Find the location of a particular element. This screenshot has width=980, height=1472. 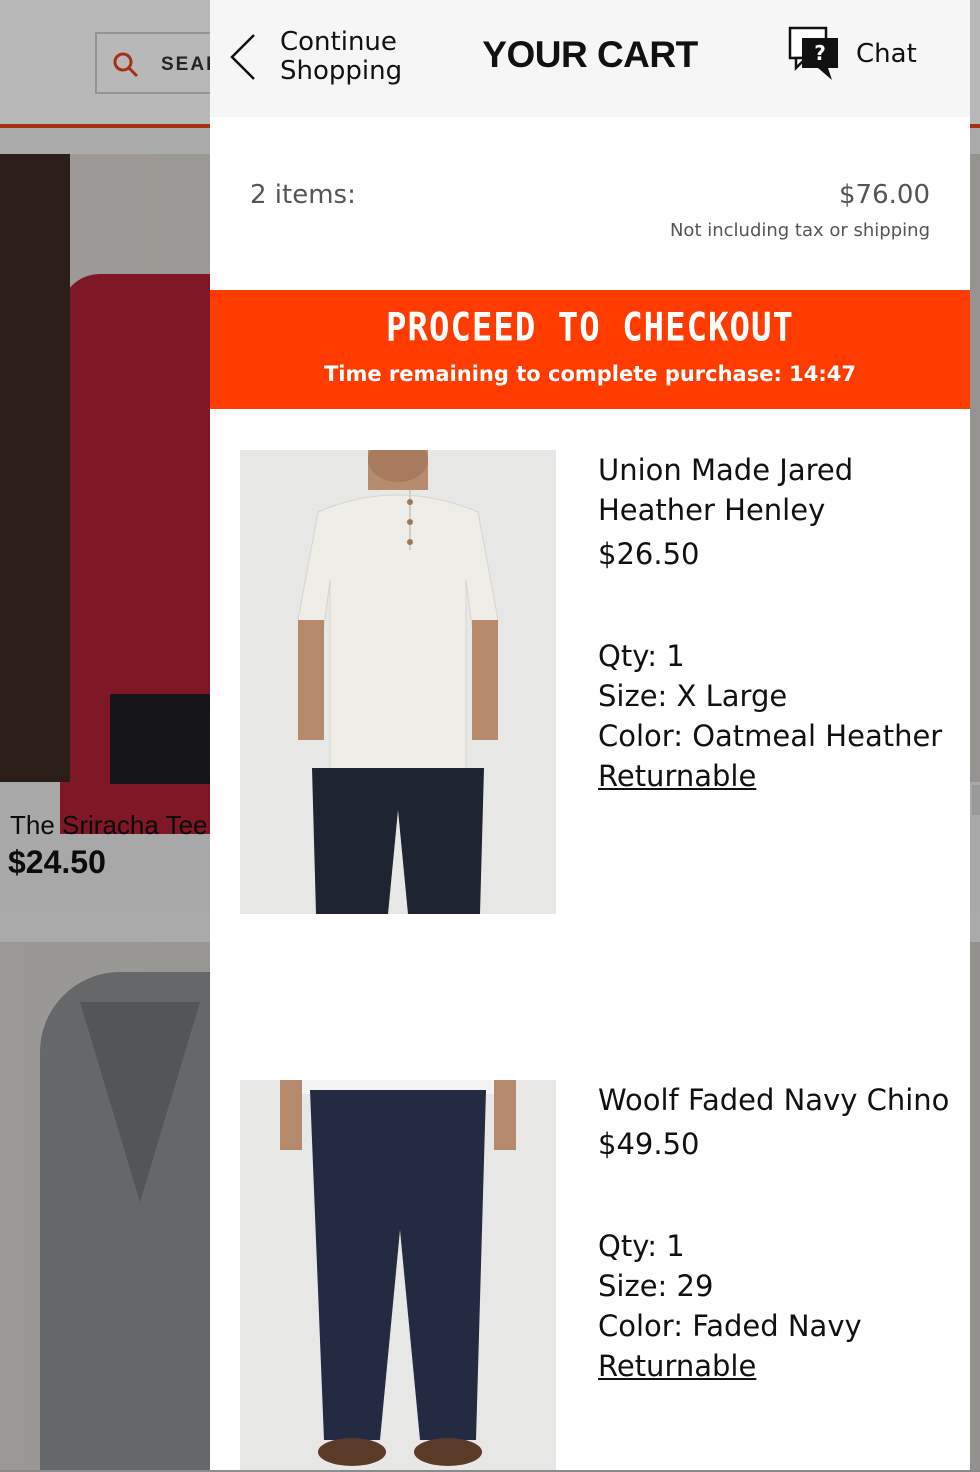

item-price: $26.50 is located at coordinates (649, 554).